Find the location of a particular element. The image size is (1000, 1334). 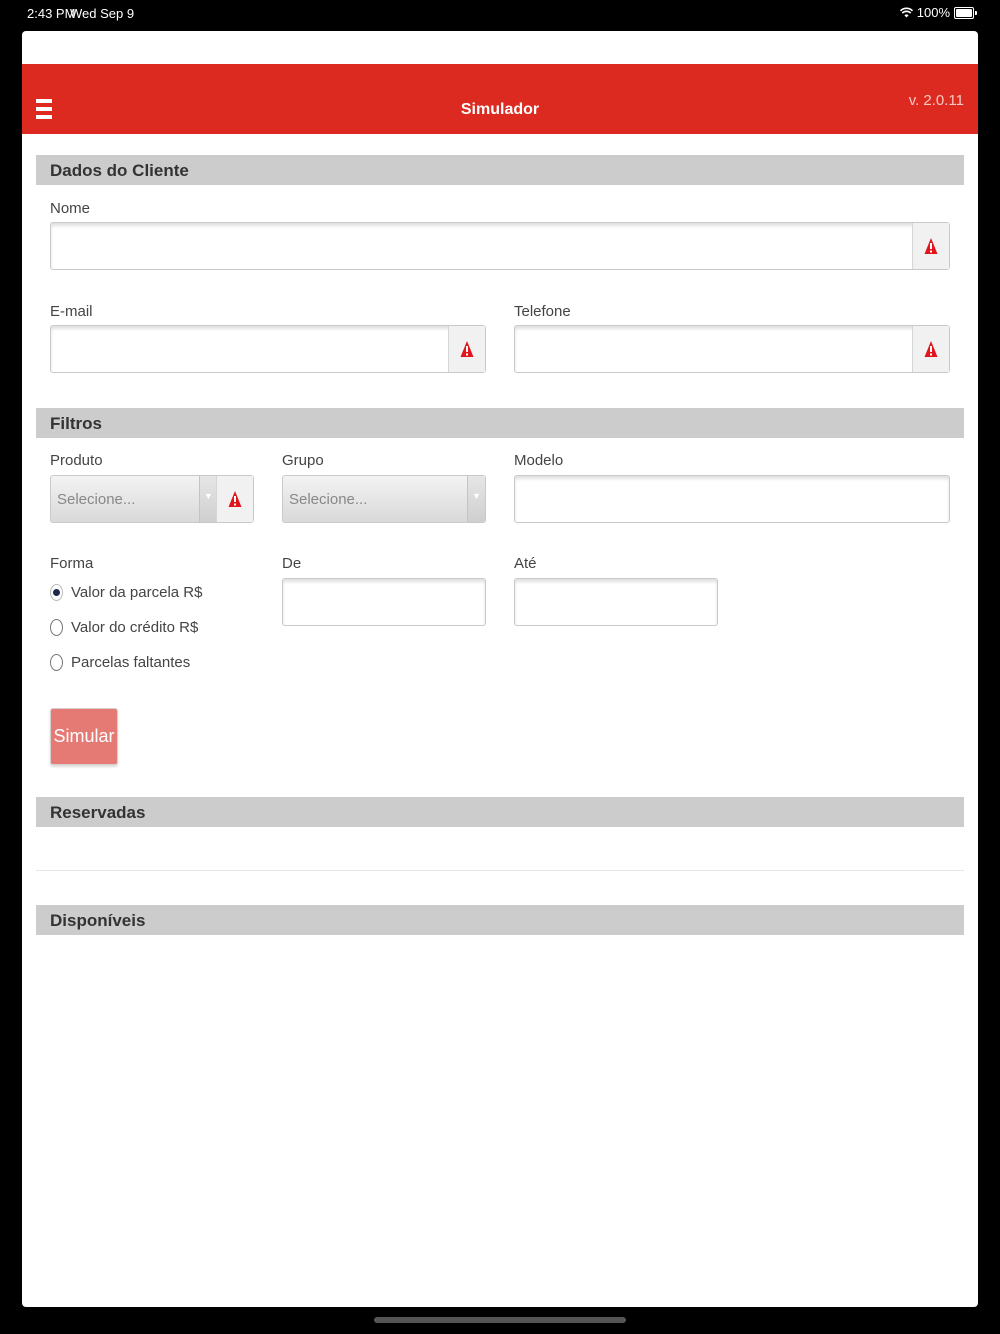

ate-field-wrapper is located at coordinates (616, 602).